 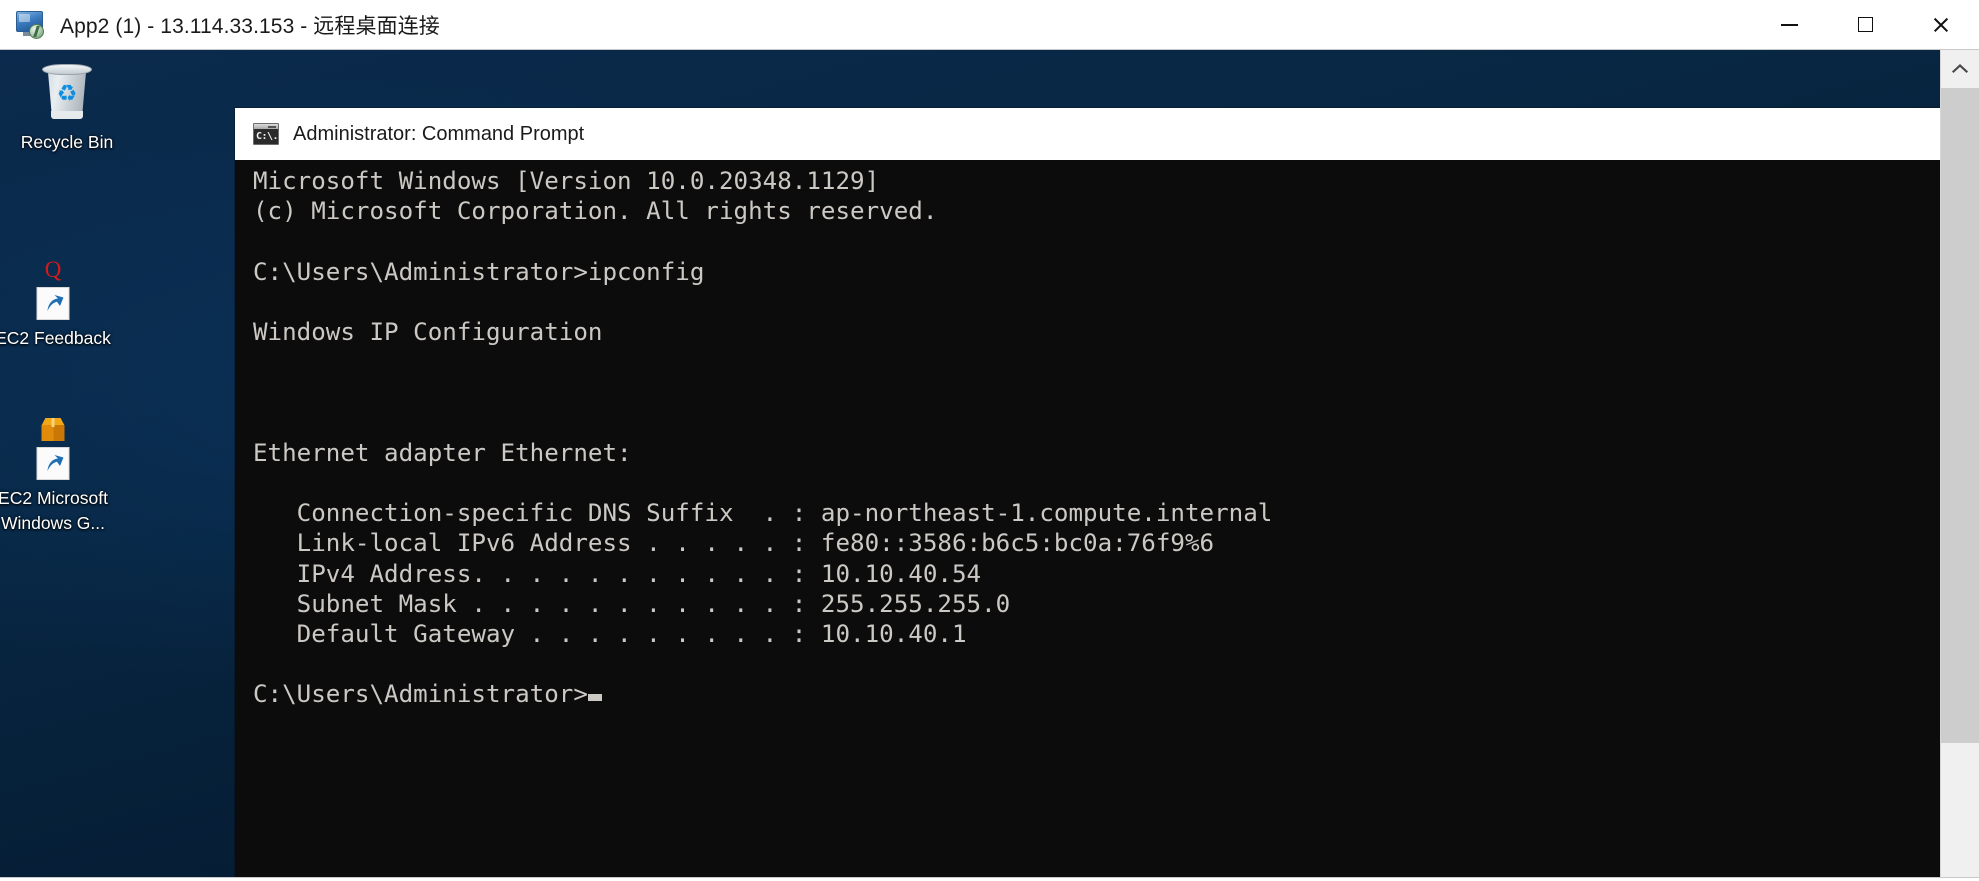 I want to click on scroll-up-button, so click(x=1960, y=69).